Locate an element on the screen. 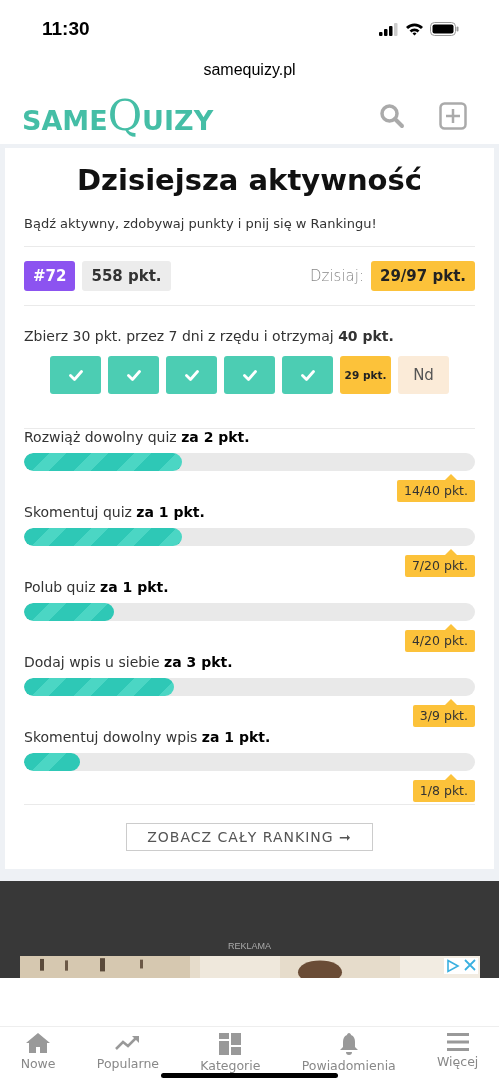  nav-item: Kategorie is located at coordinates (230, 1053).